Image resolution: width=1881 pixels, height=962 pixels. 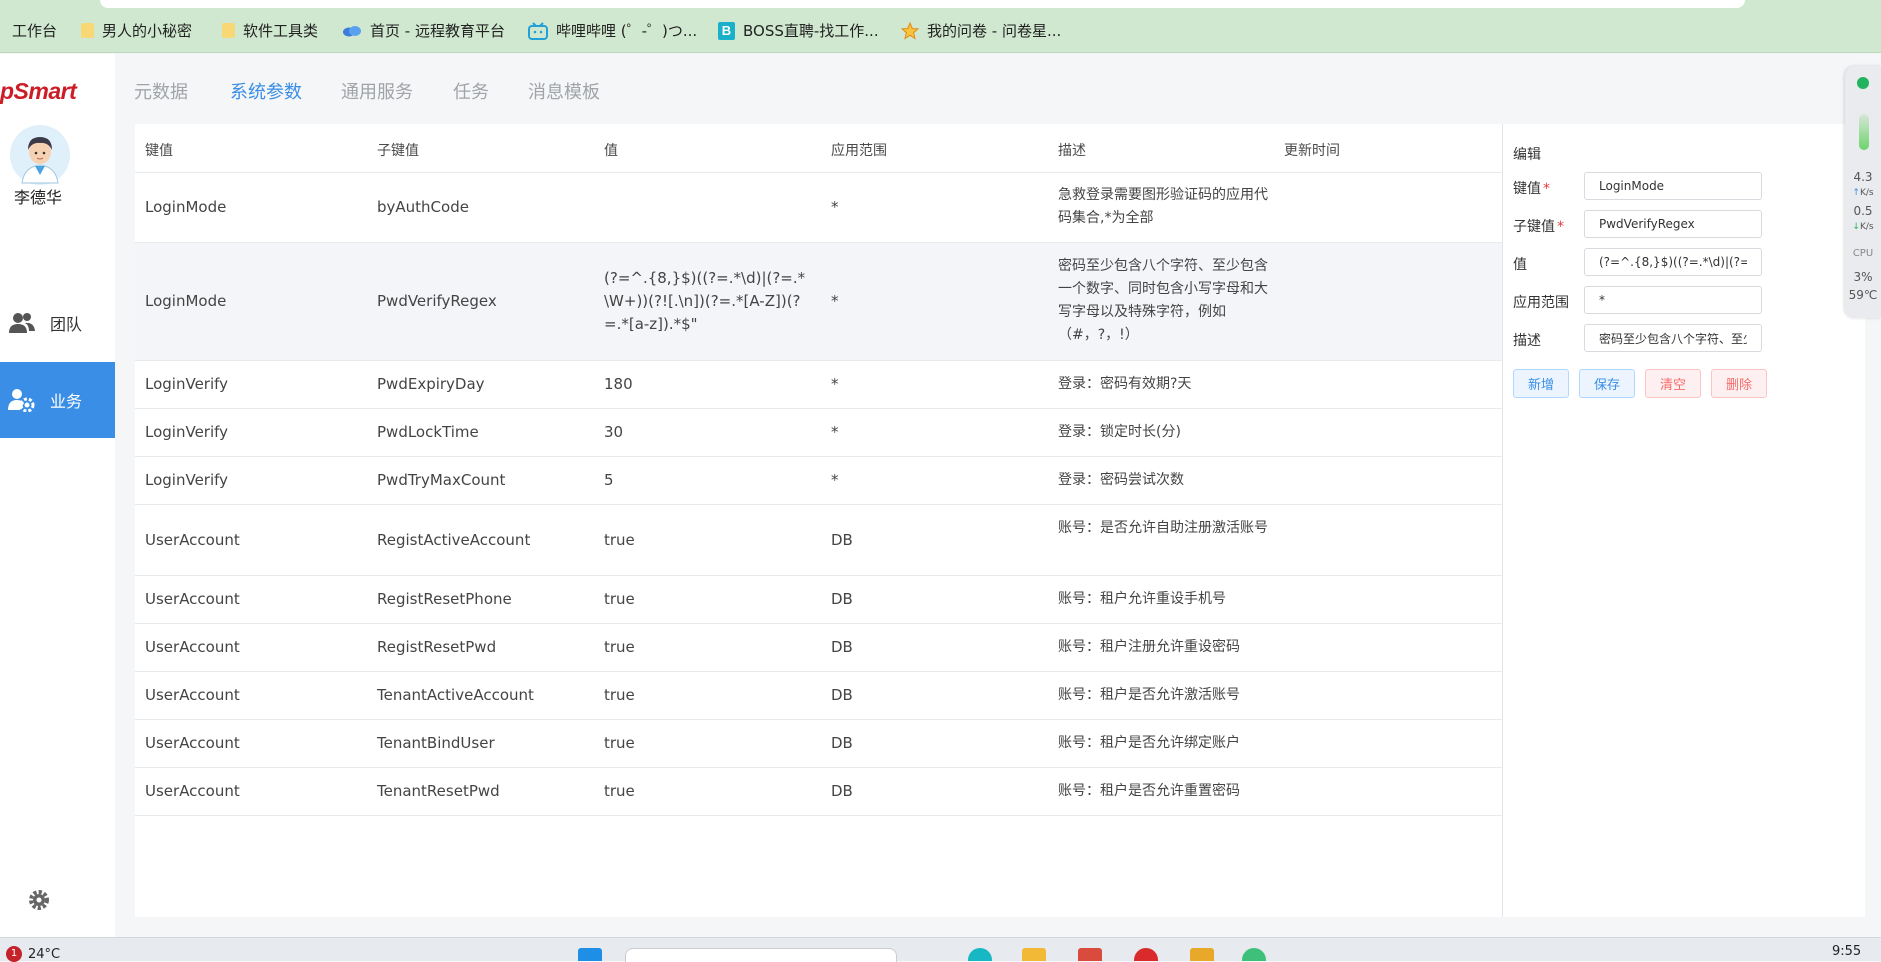 What do you see at coordinates (1673, 224) in the screenshot?
I see `subkey-input` at bounding box center [1673, 224].